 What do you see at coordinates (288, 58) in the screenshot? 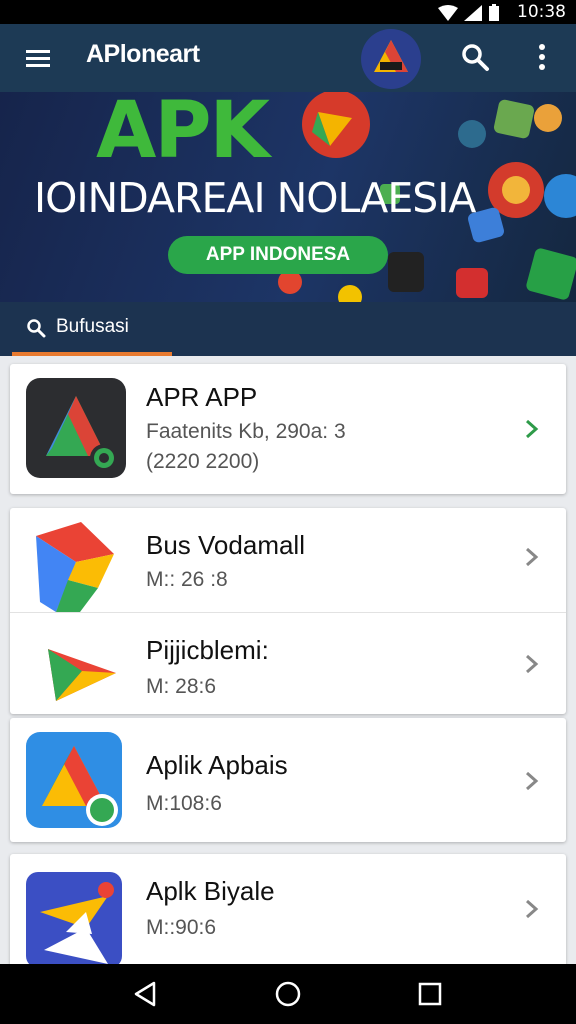
I see `app-bar: APloneart` at bounding box center [288, 58].